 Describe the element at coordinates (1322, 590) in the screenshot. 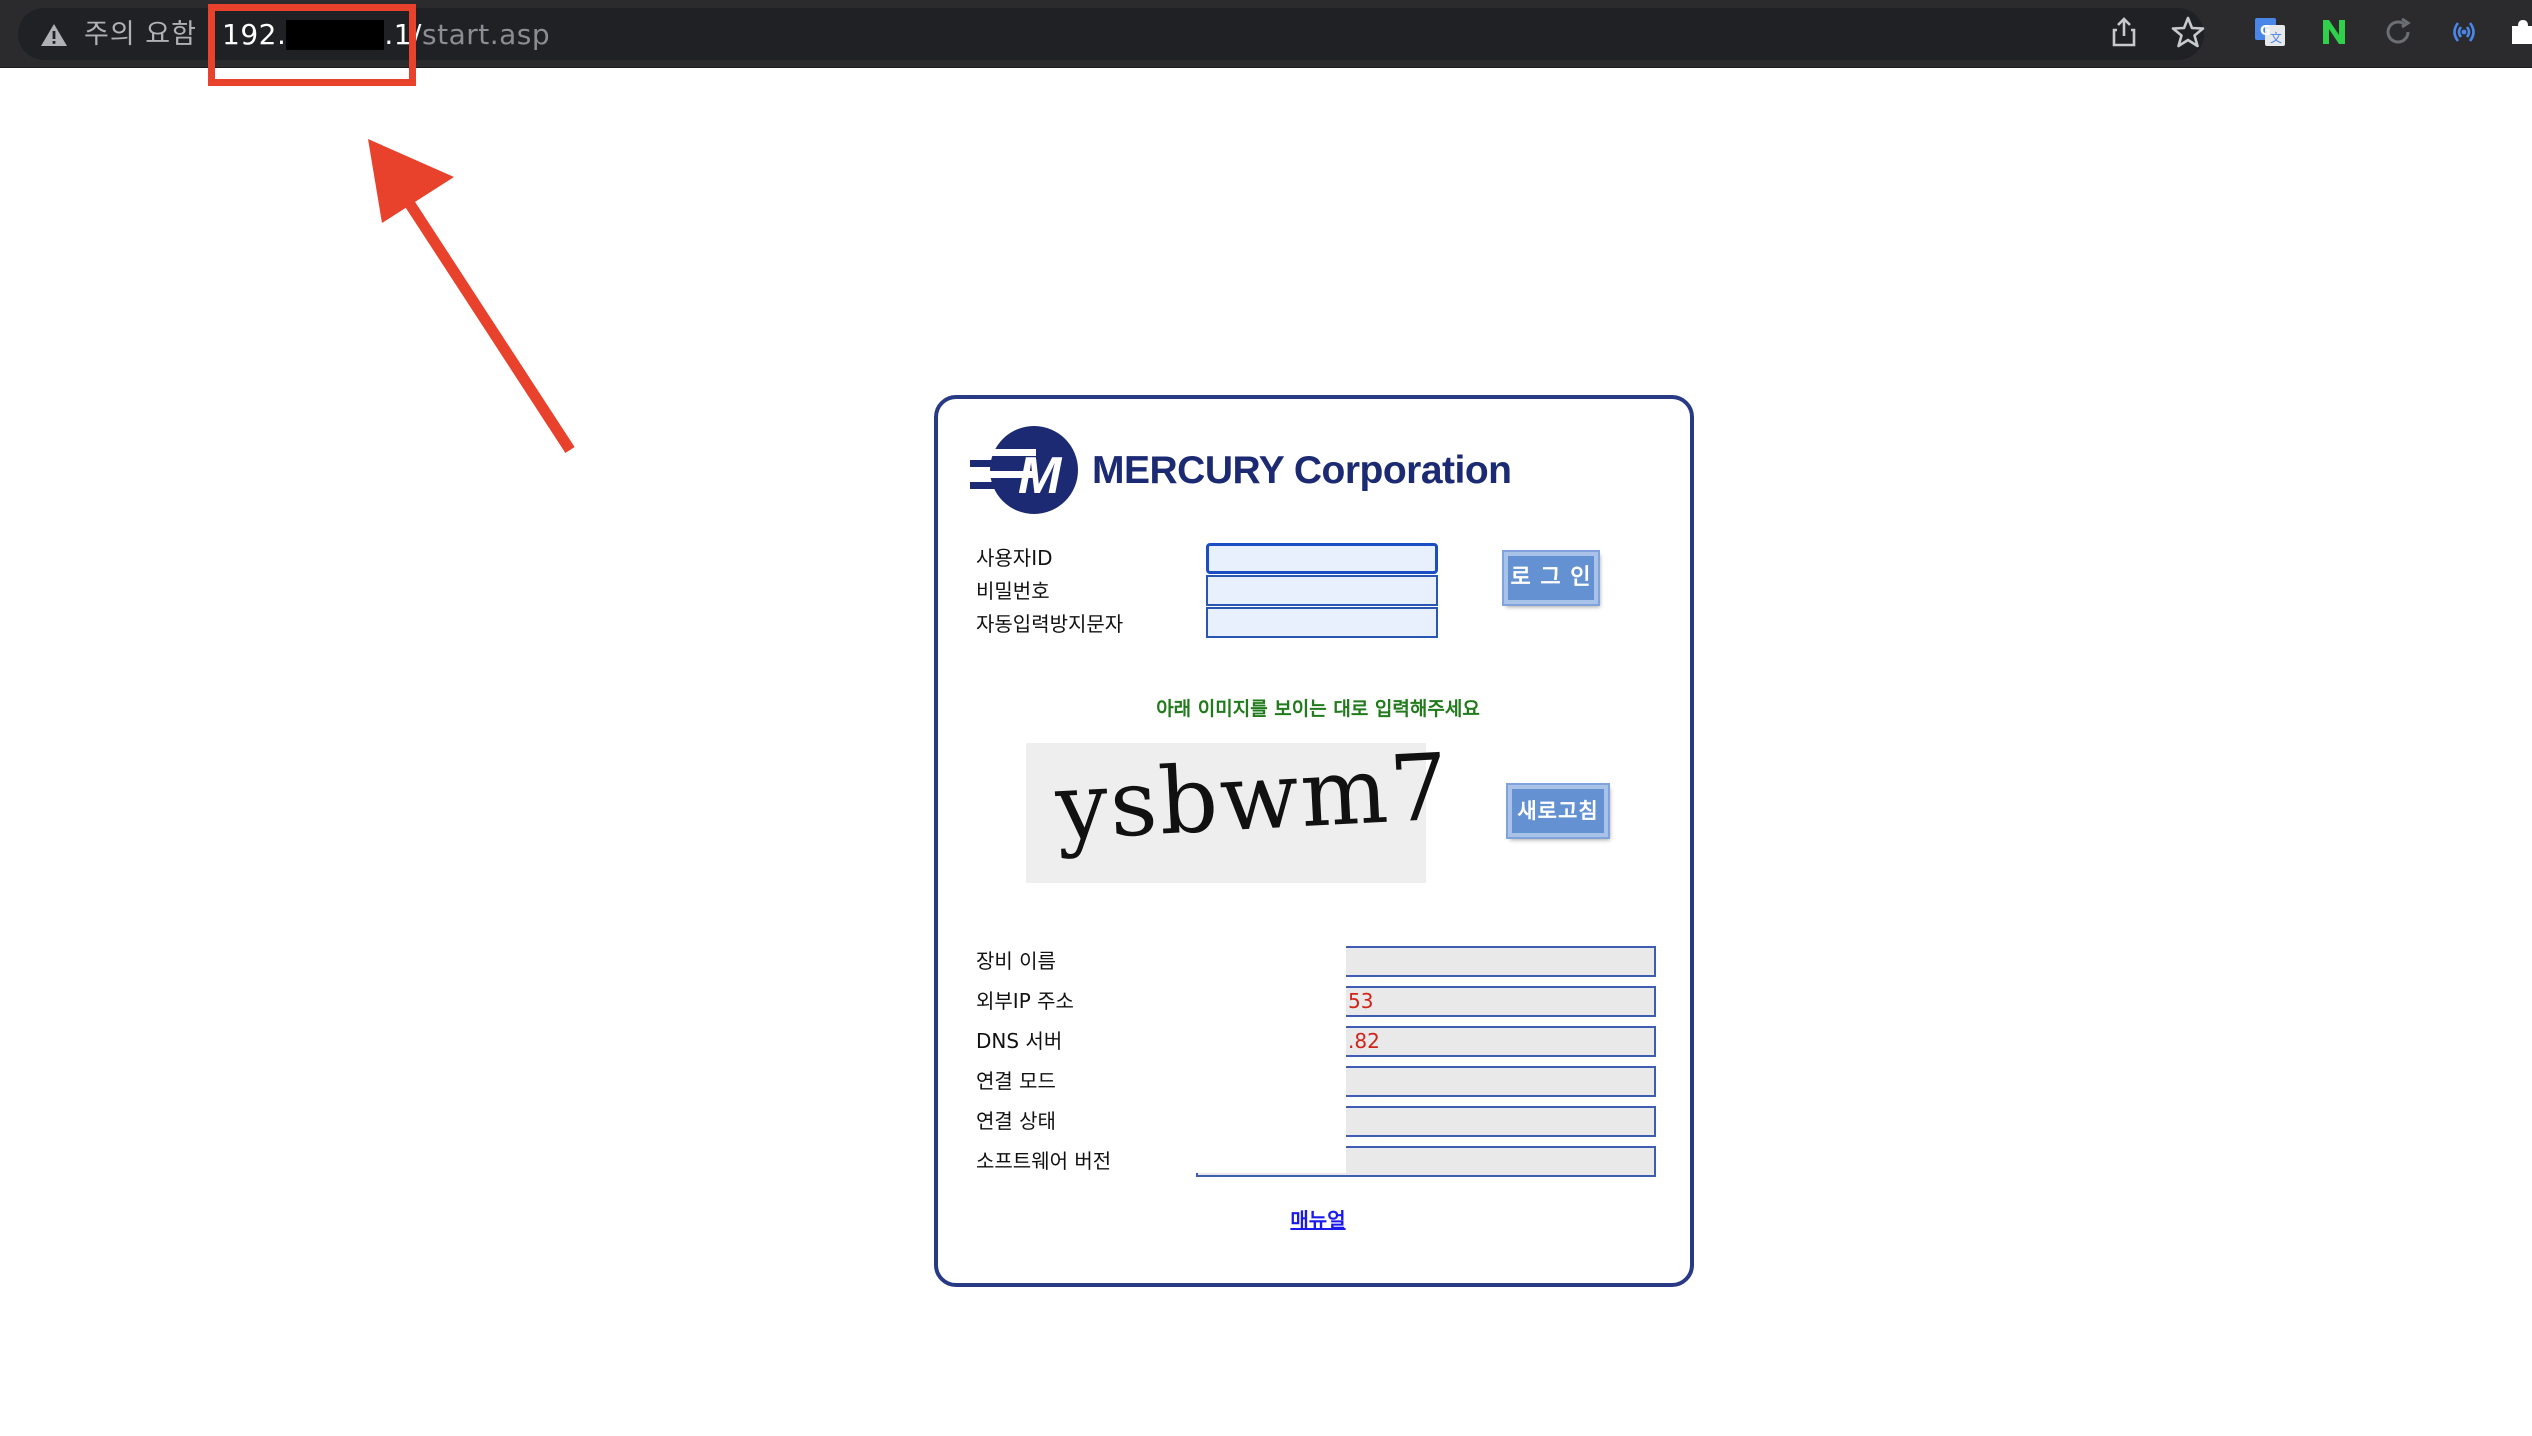

I see `password-input` at that location.